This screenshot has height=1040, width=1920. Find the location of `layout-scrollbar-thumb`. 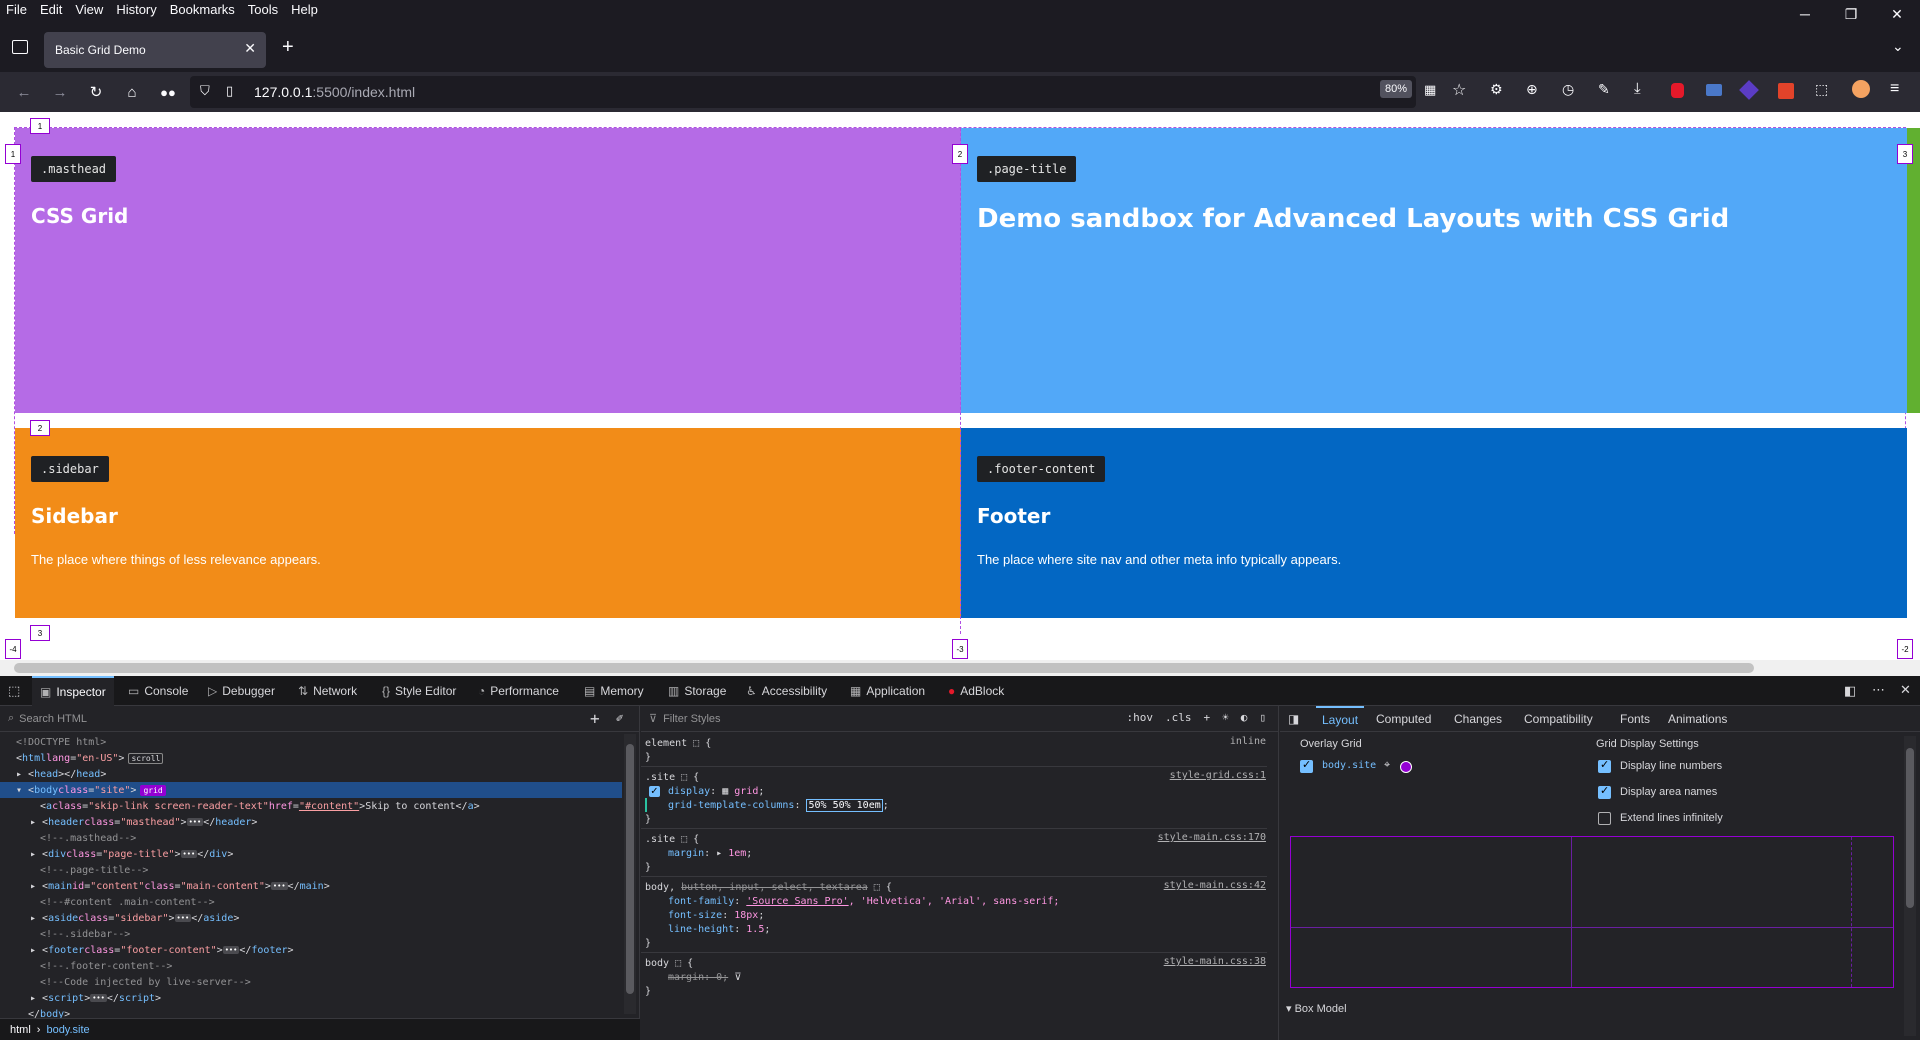

layout-scrollbar-thumb is located at coordinates (1910, 828).